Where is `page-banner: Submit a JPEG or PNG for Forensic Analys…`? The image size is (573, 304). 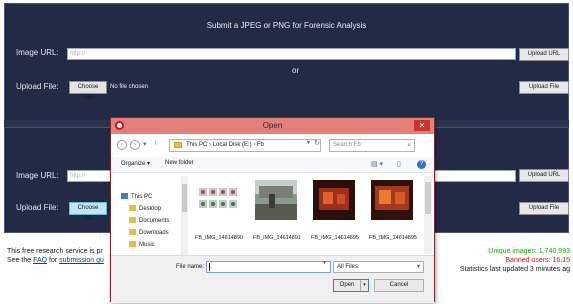
page-banner: Submit a JPEG or PNG for Forensic Analys… is located at coordinates (286, 25).